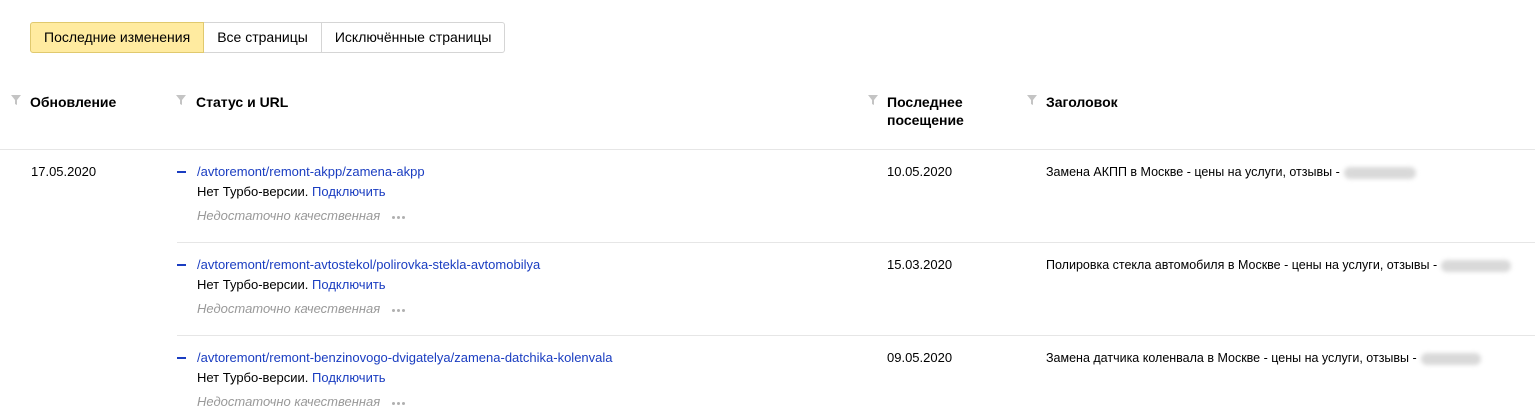  I want to click on column-header-update: Обновление, so click(63, 102).